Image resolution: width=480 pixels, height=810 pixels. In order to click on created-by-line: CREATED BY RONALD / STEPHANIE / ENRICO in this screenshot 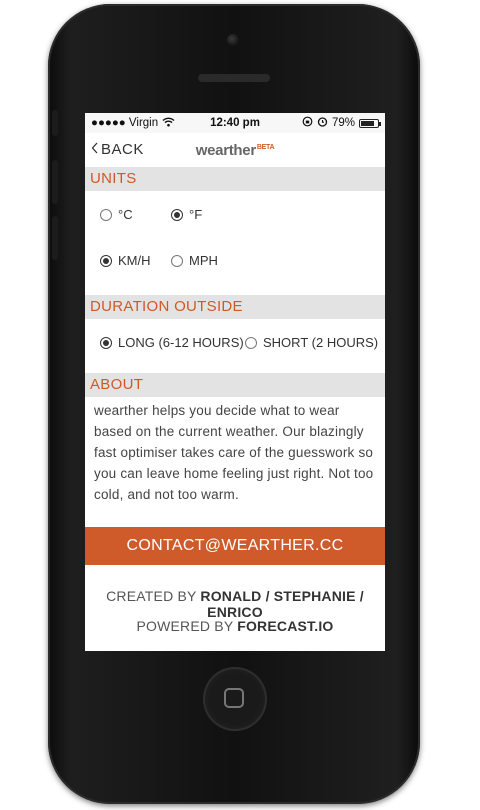, I will do `click(235, 604)`.